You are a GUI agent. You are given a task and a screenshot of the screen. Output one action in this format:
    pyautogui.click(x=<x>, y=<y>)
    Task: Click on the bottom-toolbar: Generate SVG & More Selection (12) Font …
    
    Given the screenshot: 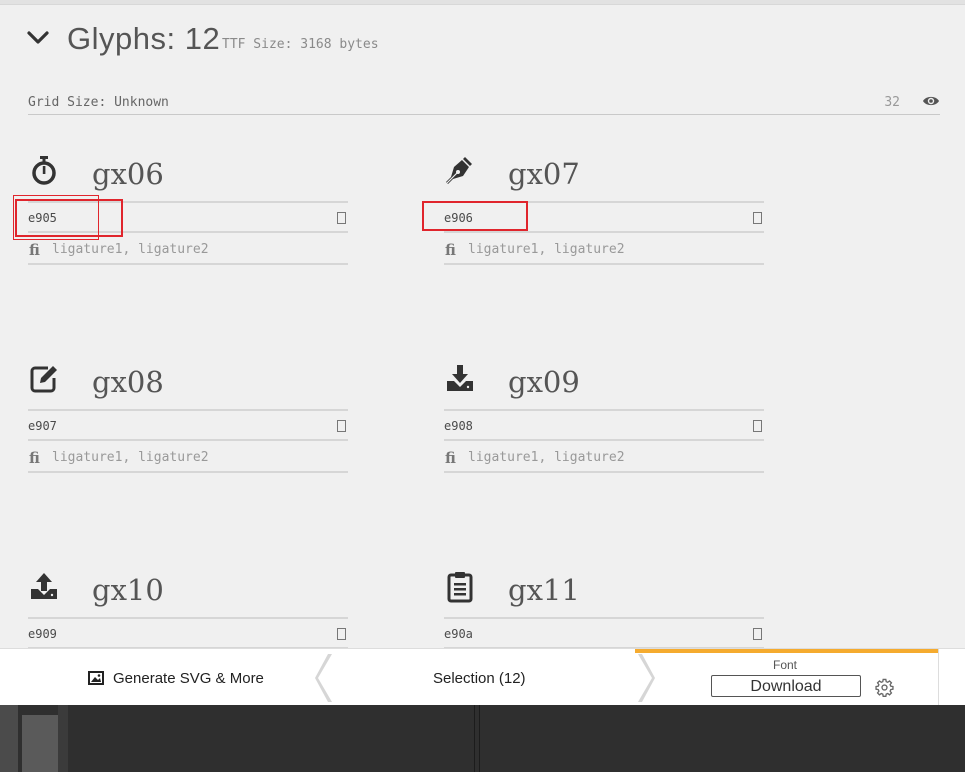 What is the action you would take?
    pyautogui.click(x=482, y=677)
    